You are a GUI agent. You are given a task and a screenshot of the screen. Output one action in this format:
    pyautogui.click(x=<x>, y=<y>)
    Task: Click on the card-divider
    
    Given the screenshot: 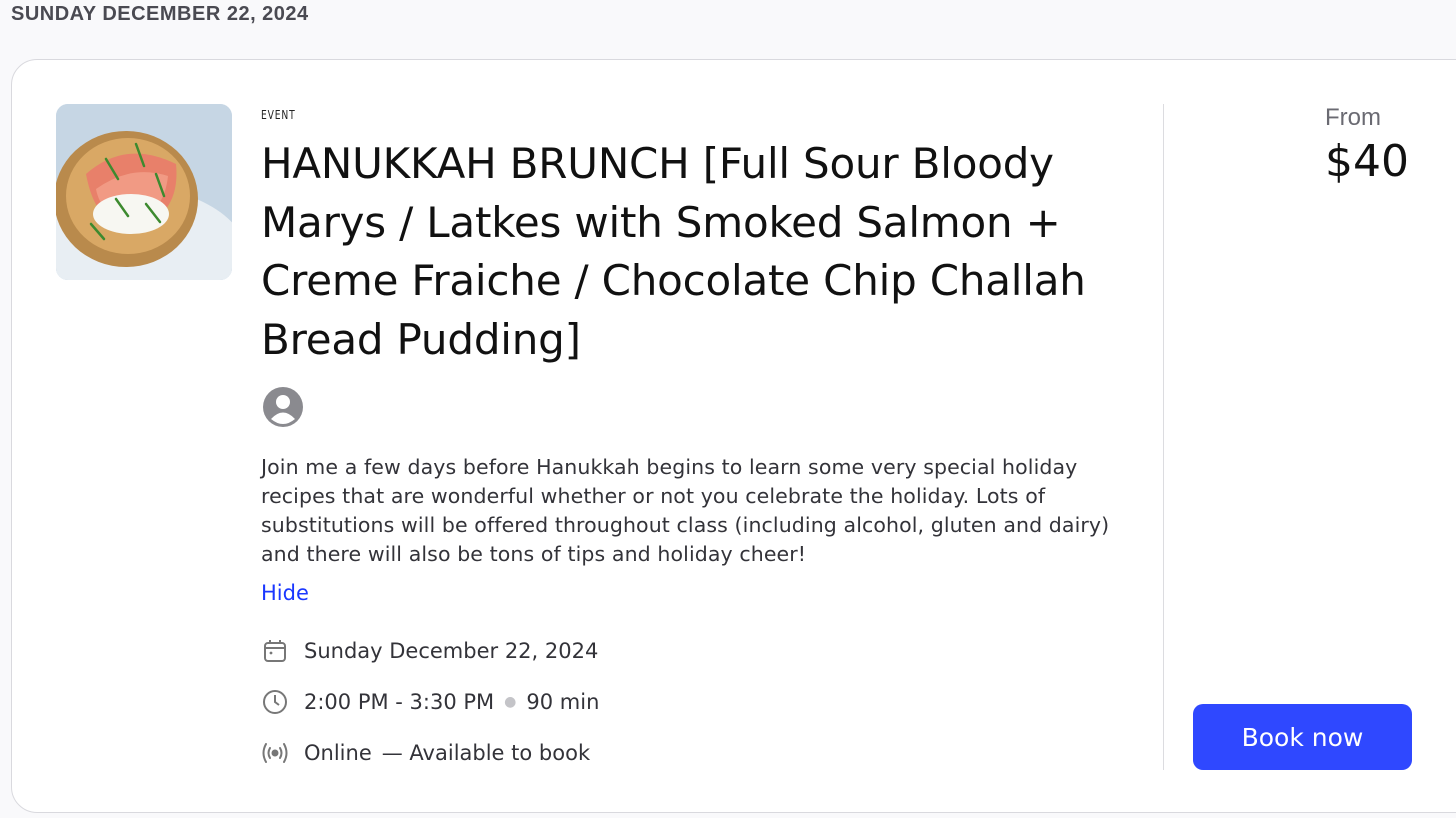 What is the action you would take?
    pyautogui.click(x=1163, y=437)
    